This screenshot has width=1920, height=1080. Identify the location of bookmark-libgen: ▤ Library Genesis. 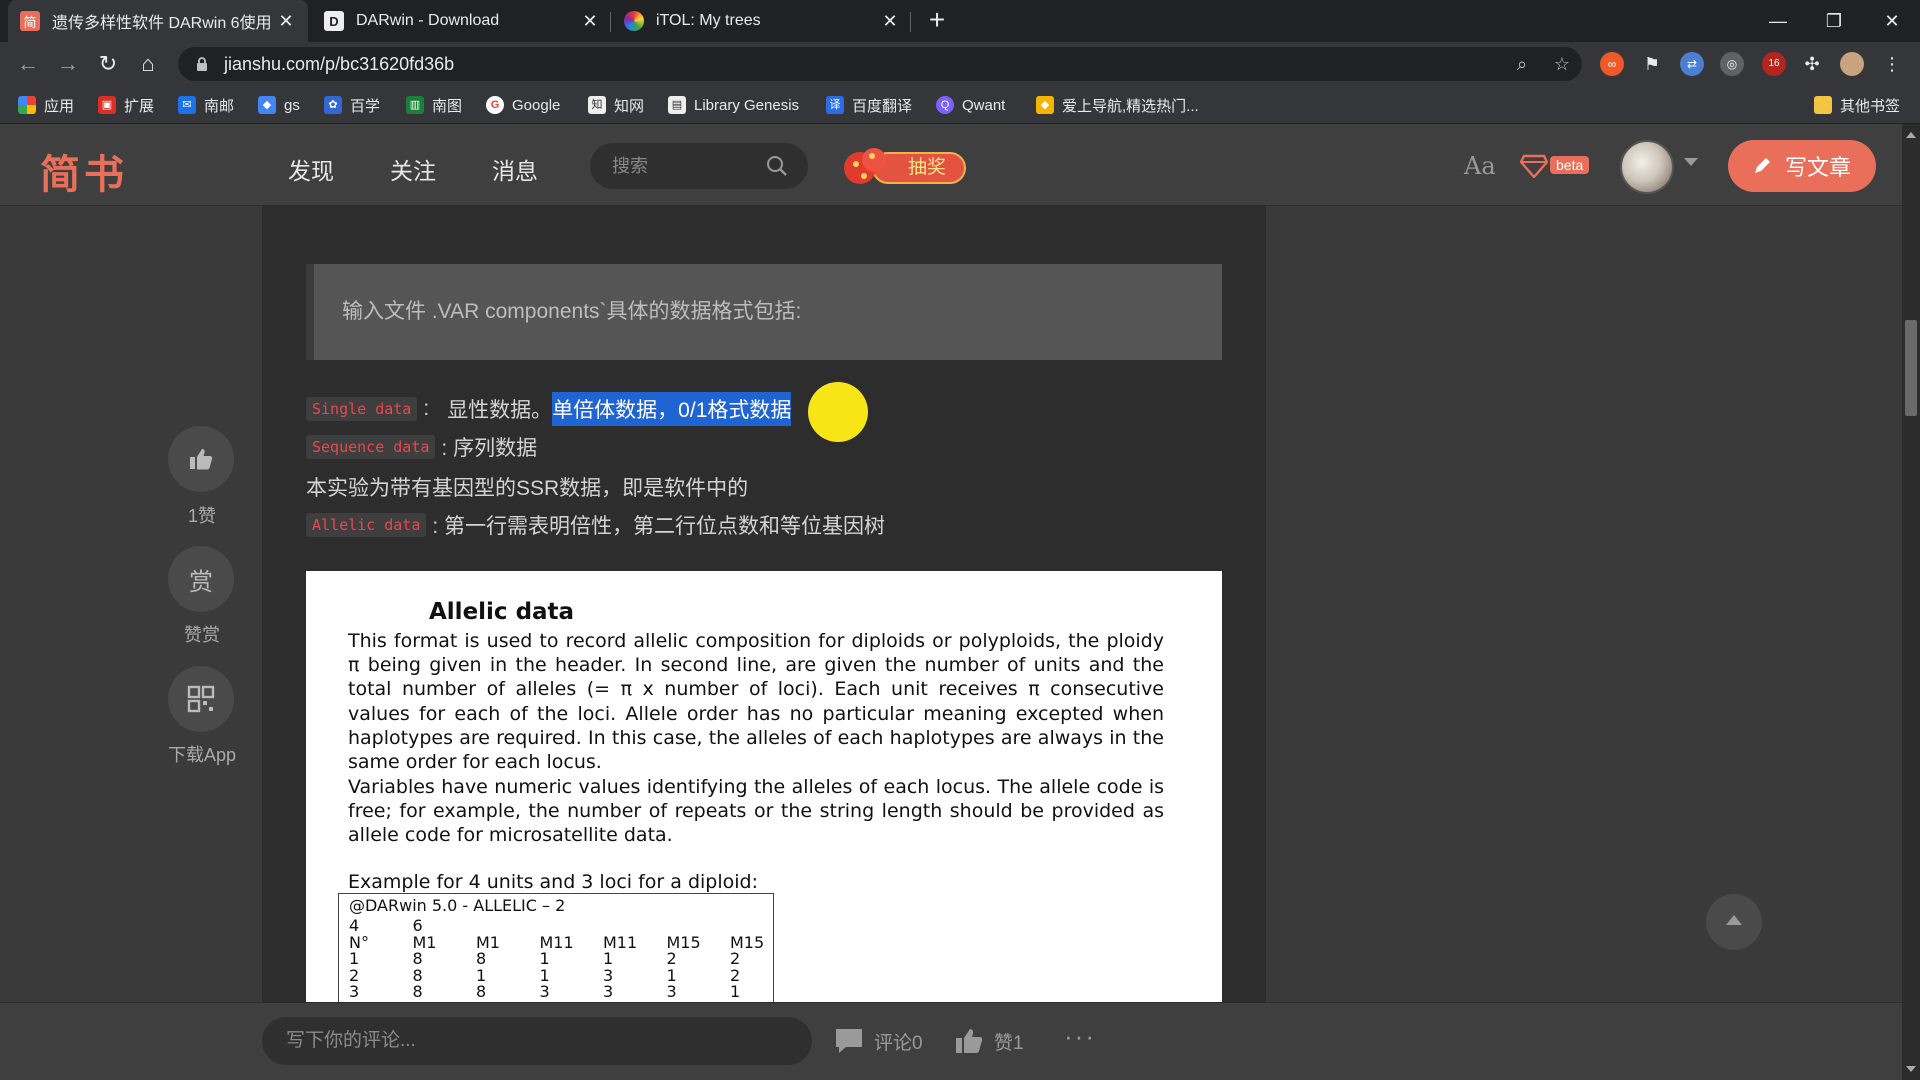
(733, 105).